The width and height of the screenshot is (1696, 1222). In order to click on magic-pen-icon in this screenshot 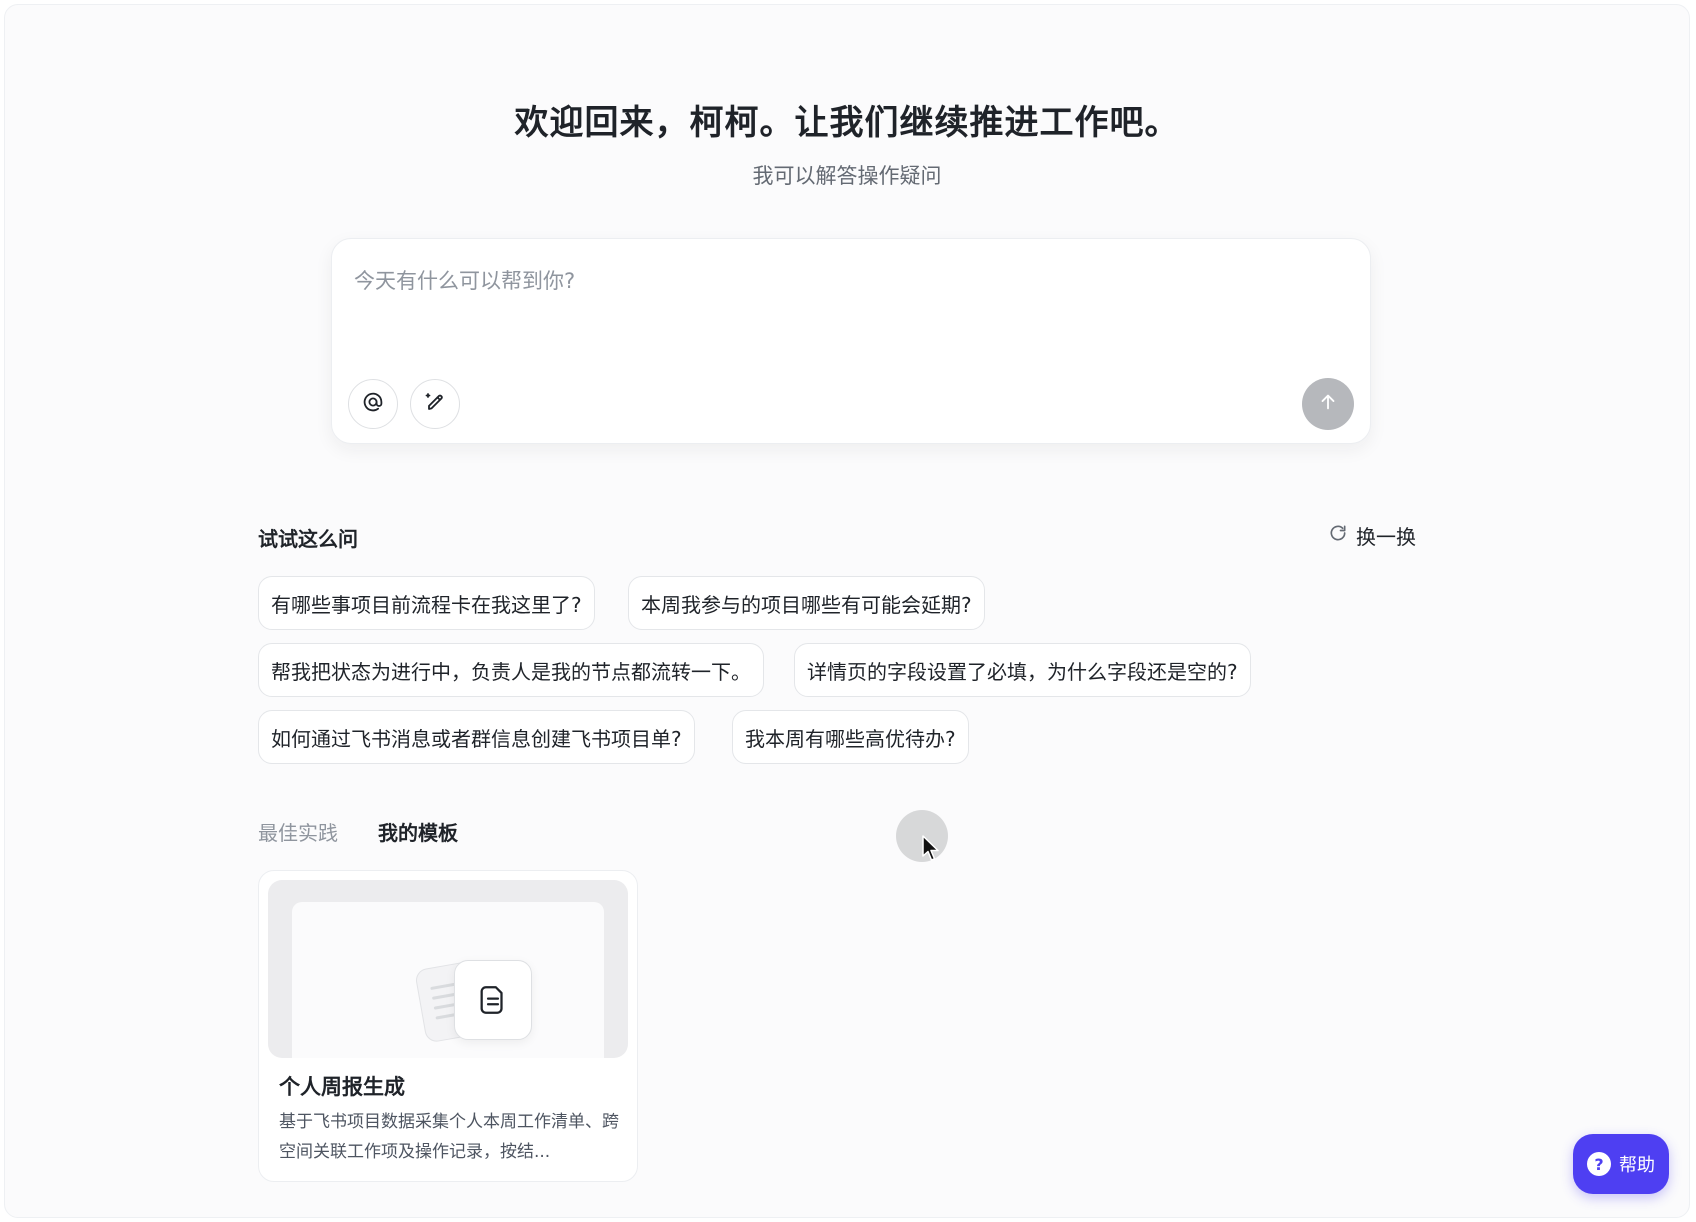, I will do `click(435, 404)`.